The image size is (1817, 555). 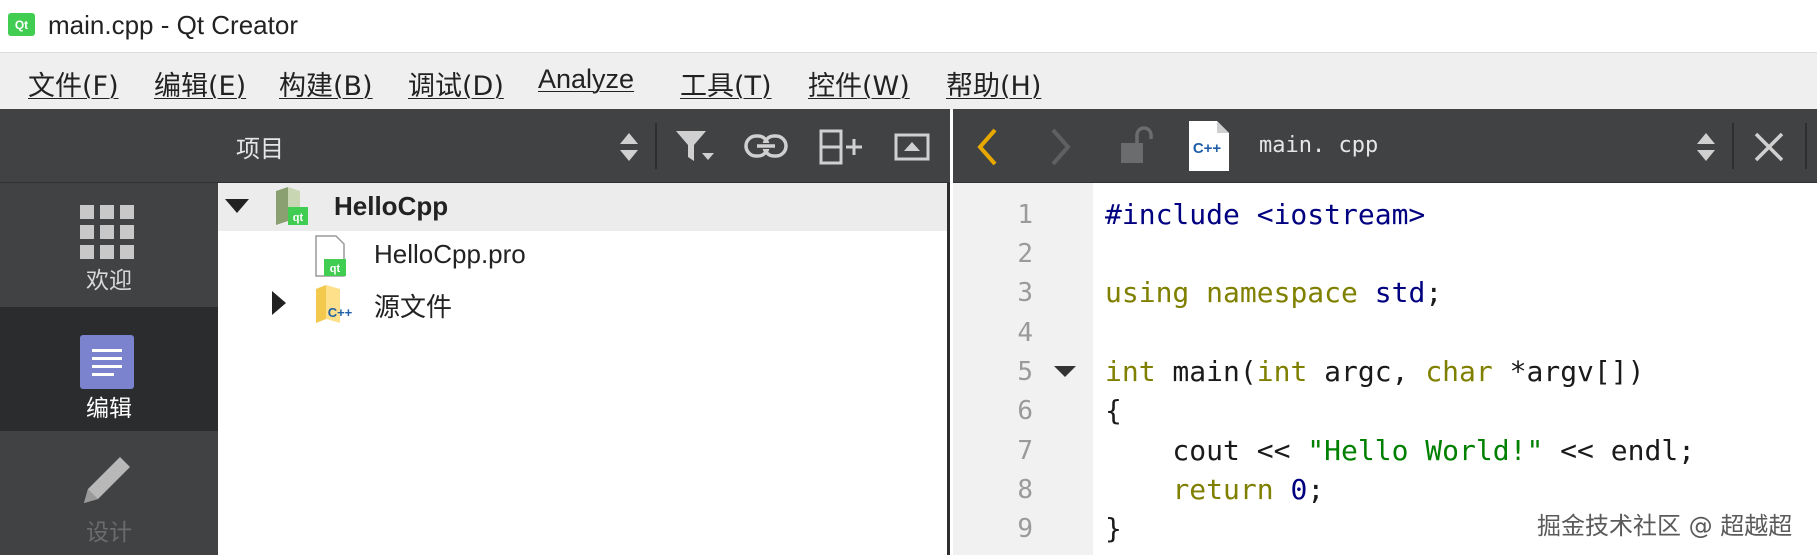 What do you see at coordinates (656, 146) in the screenshot?
I see `header-separator` at bounding box center [656, 146].